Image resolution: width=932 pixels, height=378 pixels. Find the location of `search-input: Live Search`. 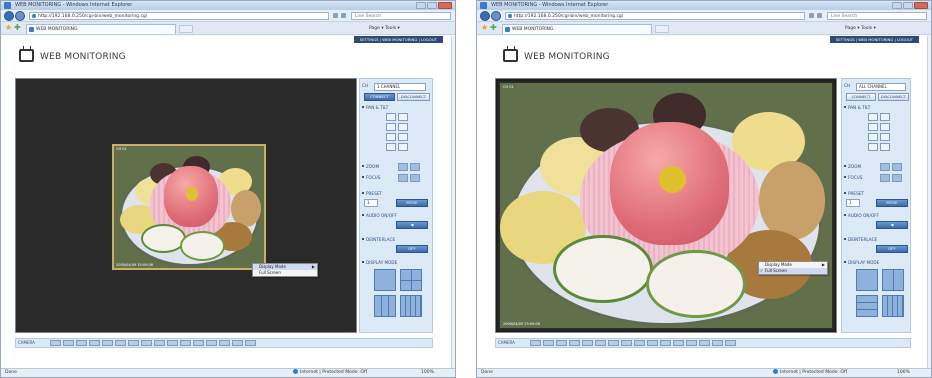

search-input: Live Search is located at coordinates (877, 16).